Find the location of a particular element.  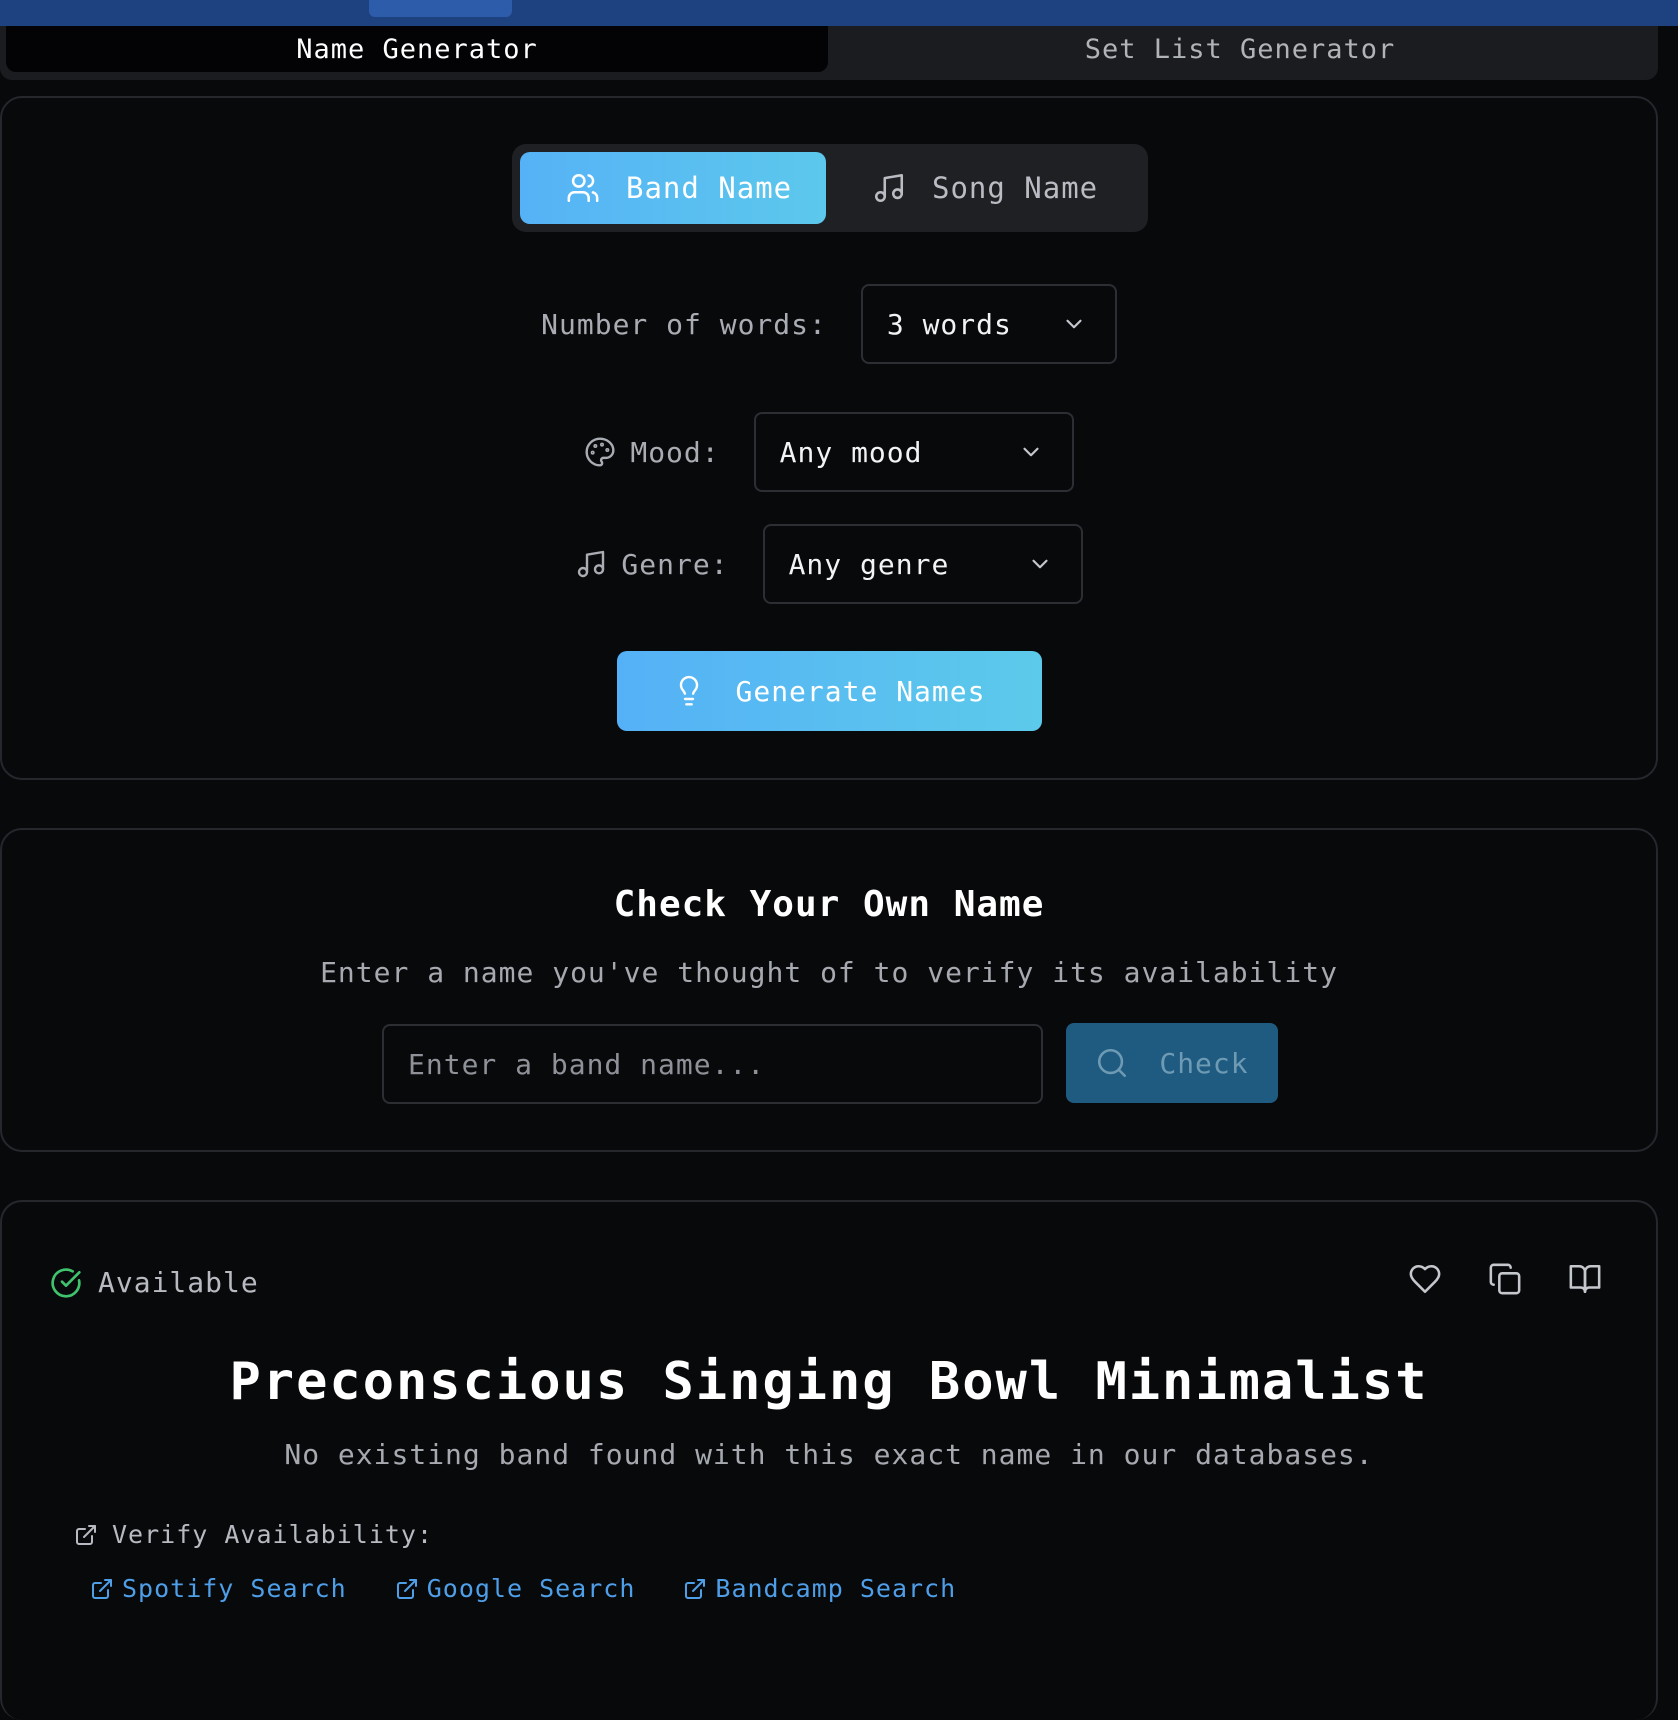

status-text: Available is located at coordinates (178, 1282).